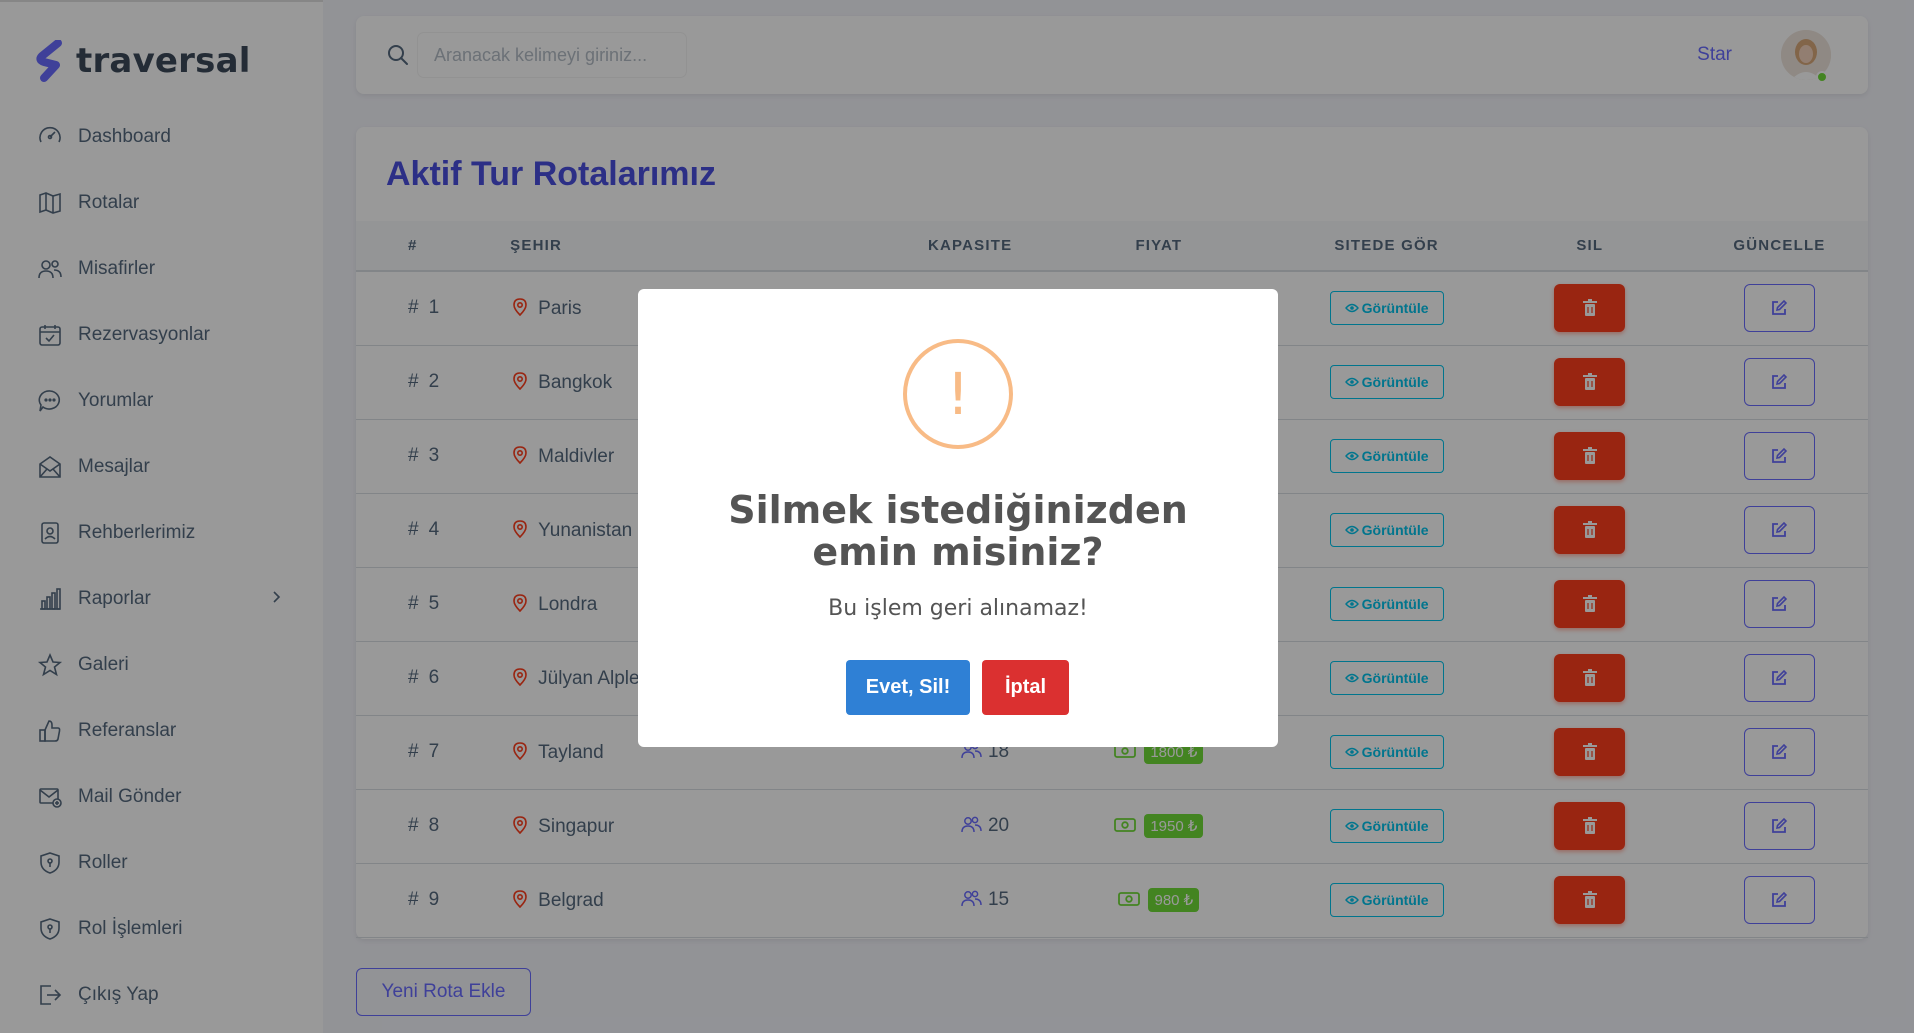 The image size is (1914, 1033). I want to click on dialog-title: Silmek istediğinizden emin misiniz?, so click(958, 531).